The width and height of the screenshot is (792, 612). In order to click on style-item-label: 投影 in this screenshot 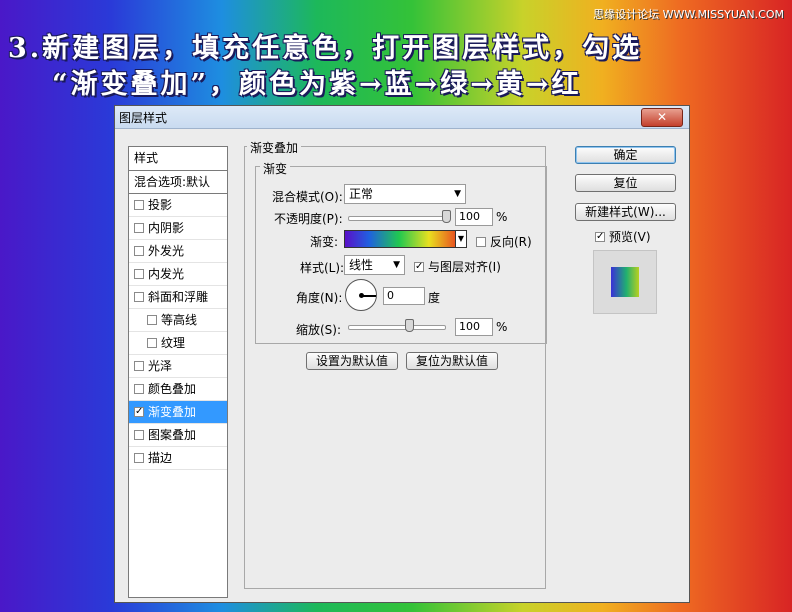, I will do `click(160, 205)`.